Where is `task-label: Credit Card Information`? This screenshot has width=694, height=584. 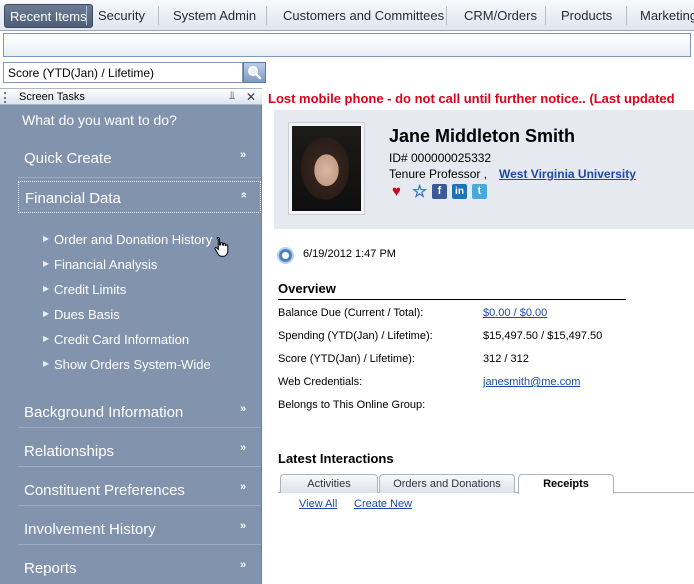 task-label: Credit Card Information is located at coordinates (122, 339).